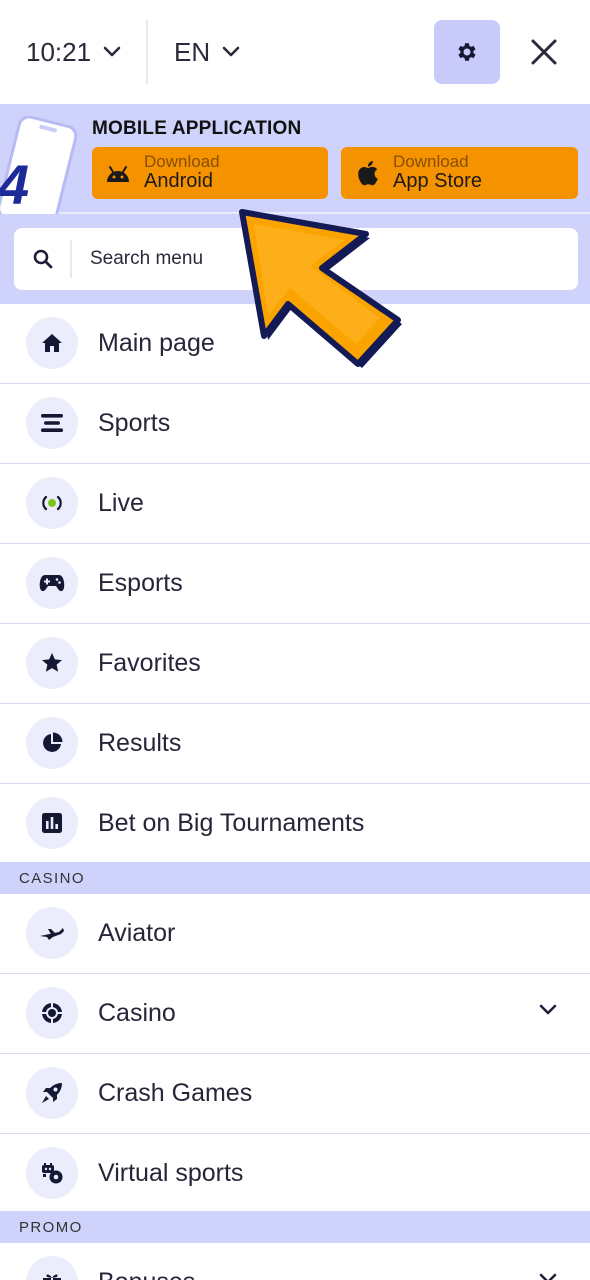 This screenshot has width=590, height=1280. I want to click on banner-title: MOBILE APPLICATION, so click(197, 128).